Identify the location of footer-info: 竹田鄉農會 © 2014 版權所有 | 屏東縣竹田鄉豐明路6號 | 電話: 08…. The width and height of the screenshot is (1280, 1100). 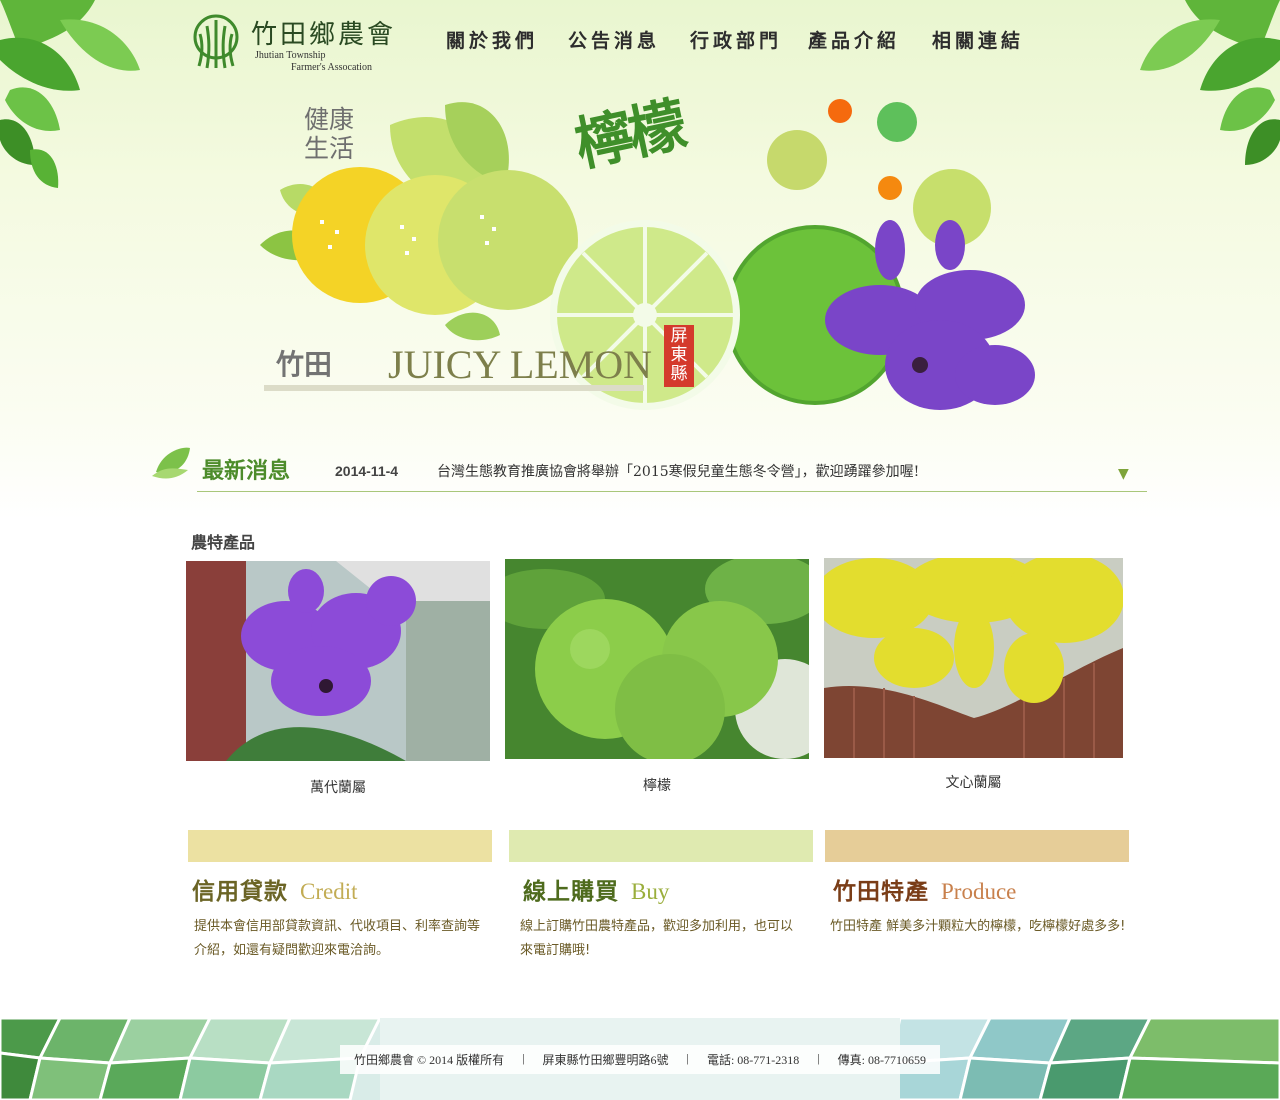
(640, 1059).